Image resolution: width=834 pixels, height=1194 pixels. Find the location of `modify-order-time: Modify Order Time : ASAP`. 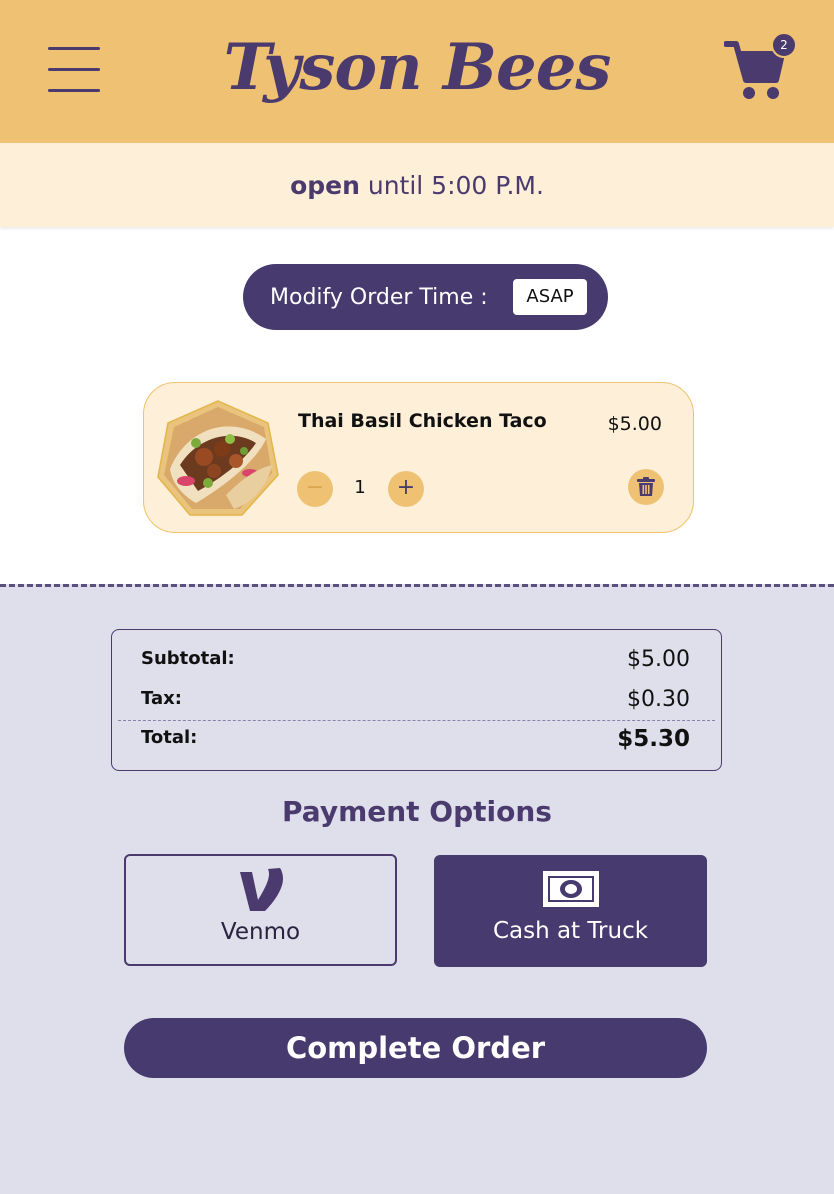

modify-order-time: Modify Order Time : ASAP is located at coordinates (425, 297).